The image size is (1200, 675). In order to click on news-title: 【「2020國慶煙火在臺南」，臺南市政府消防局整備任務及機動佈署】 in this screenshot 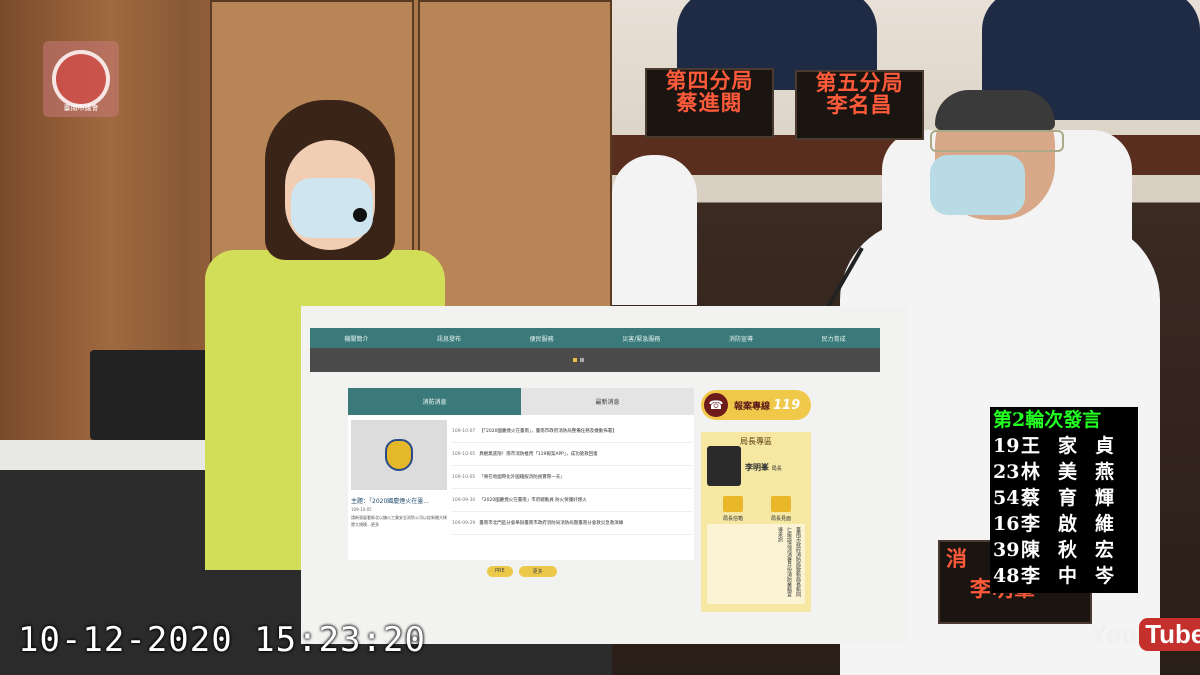, I will do `click(547, 431)`.